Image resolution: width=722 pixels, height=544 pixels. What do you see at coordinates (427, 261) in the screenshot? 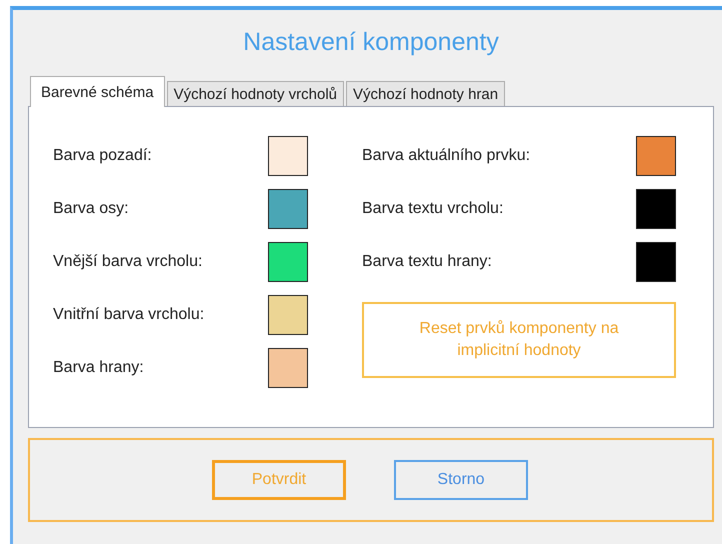
I see `color-label: Barva textu hrany:` at bounding box center [427, 261].